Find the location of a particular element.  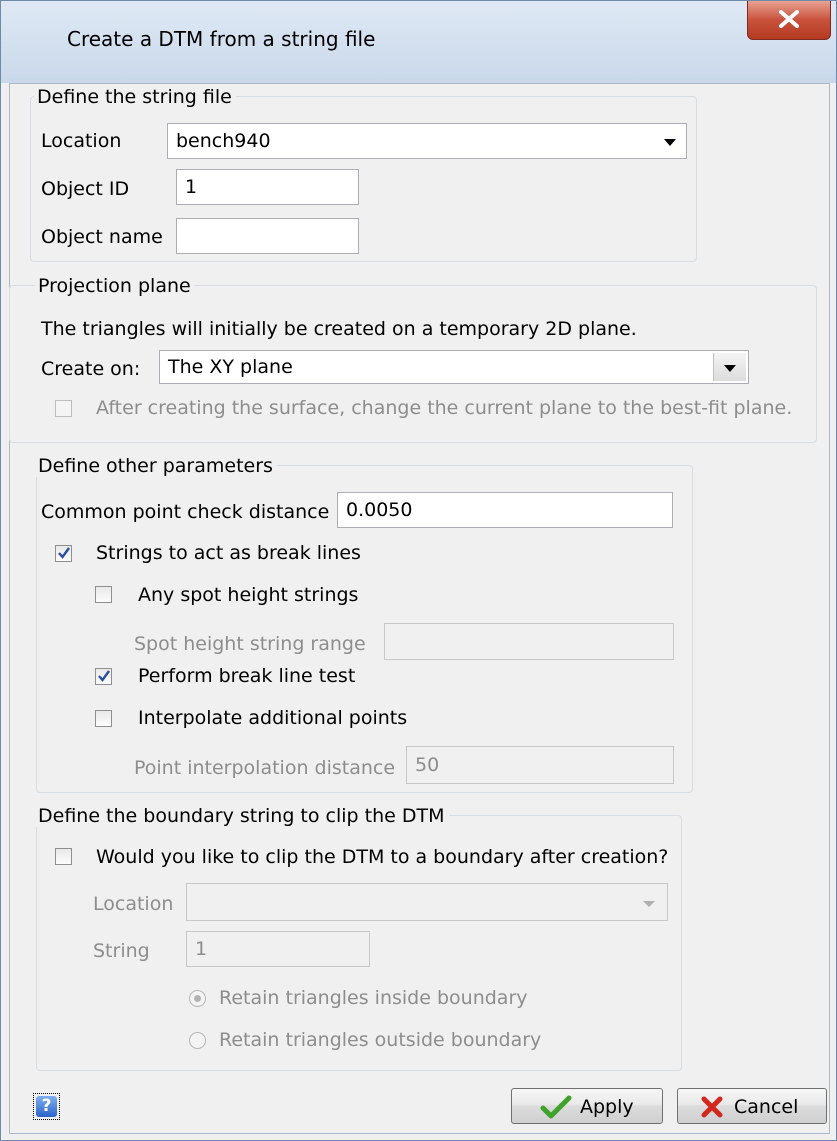

close-icon is located at coordinates (789, 19).